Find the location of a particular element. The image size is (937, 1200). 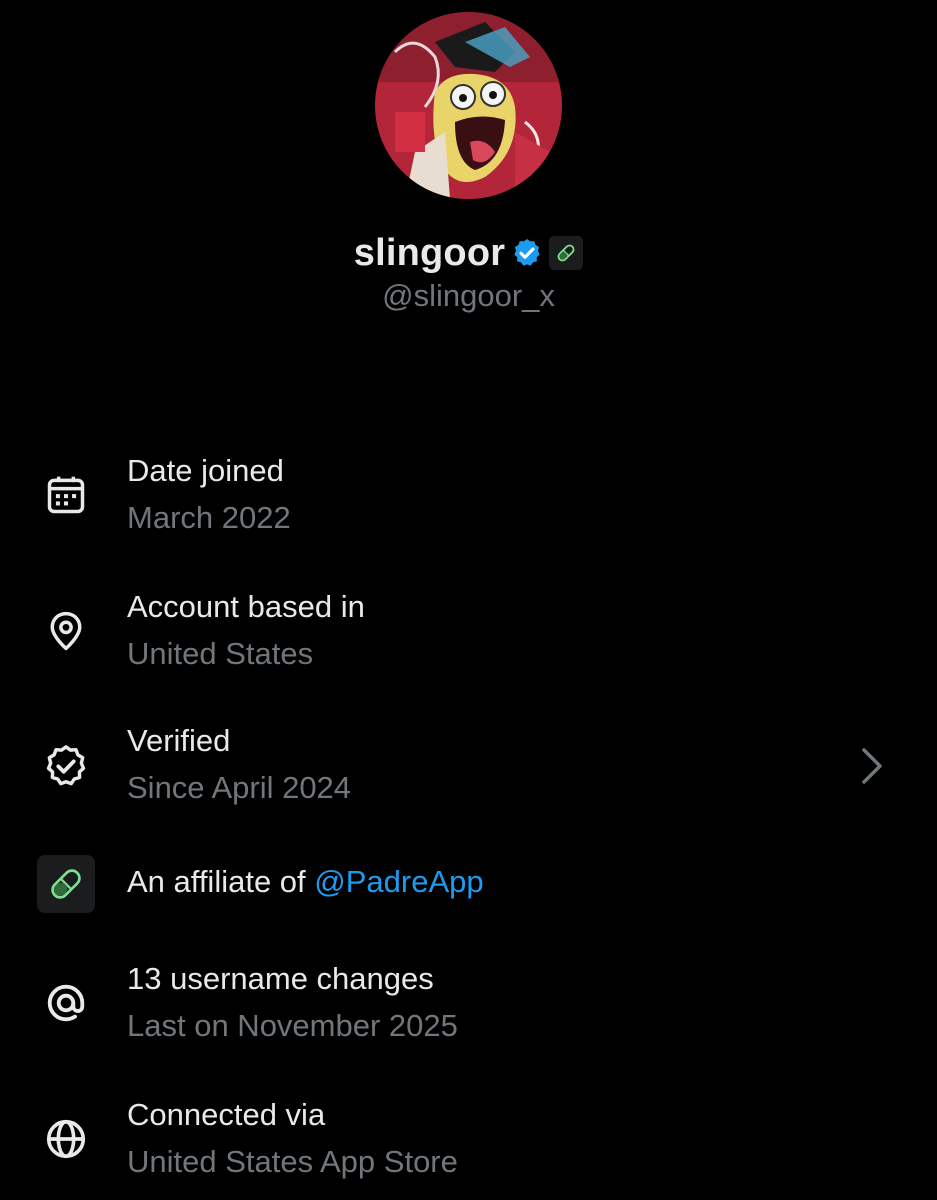

profile-avatar is located at coordinates (468, 105).